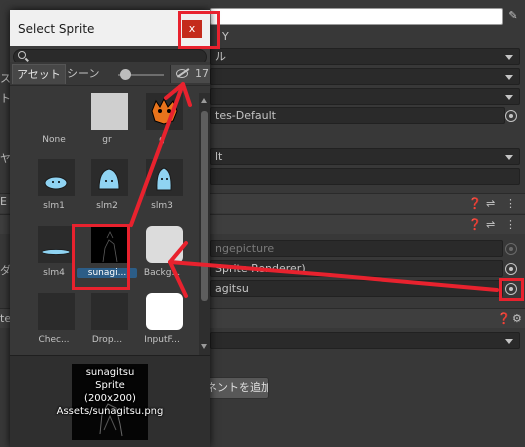 This screenshot has height=447, width=525. Describe the element at coordinates (162, 140) in the screenshot. I see `asset-item-label: g` at that location.